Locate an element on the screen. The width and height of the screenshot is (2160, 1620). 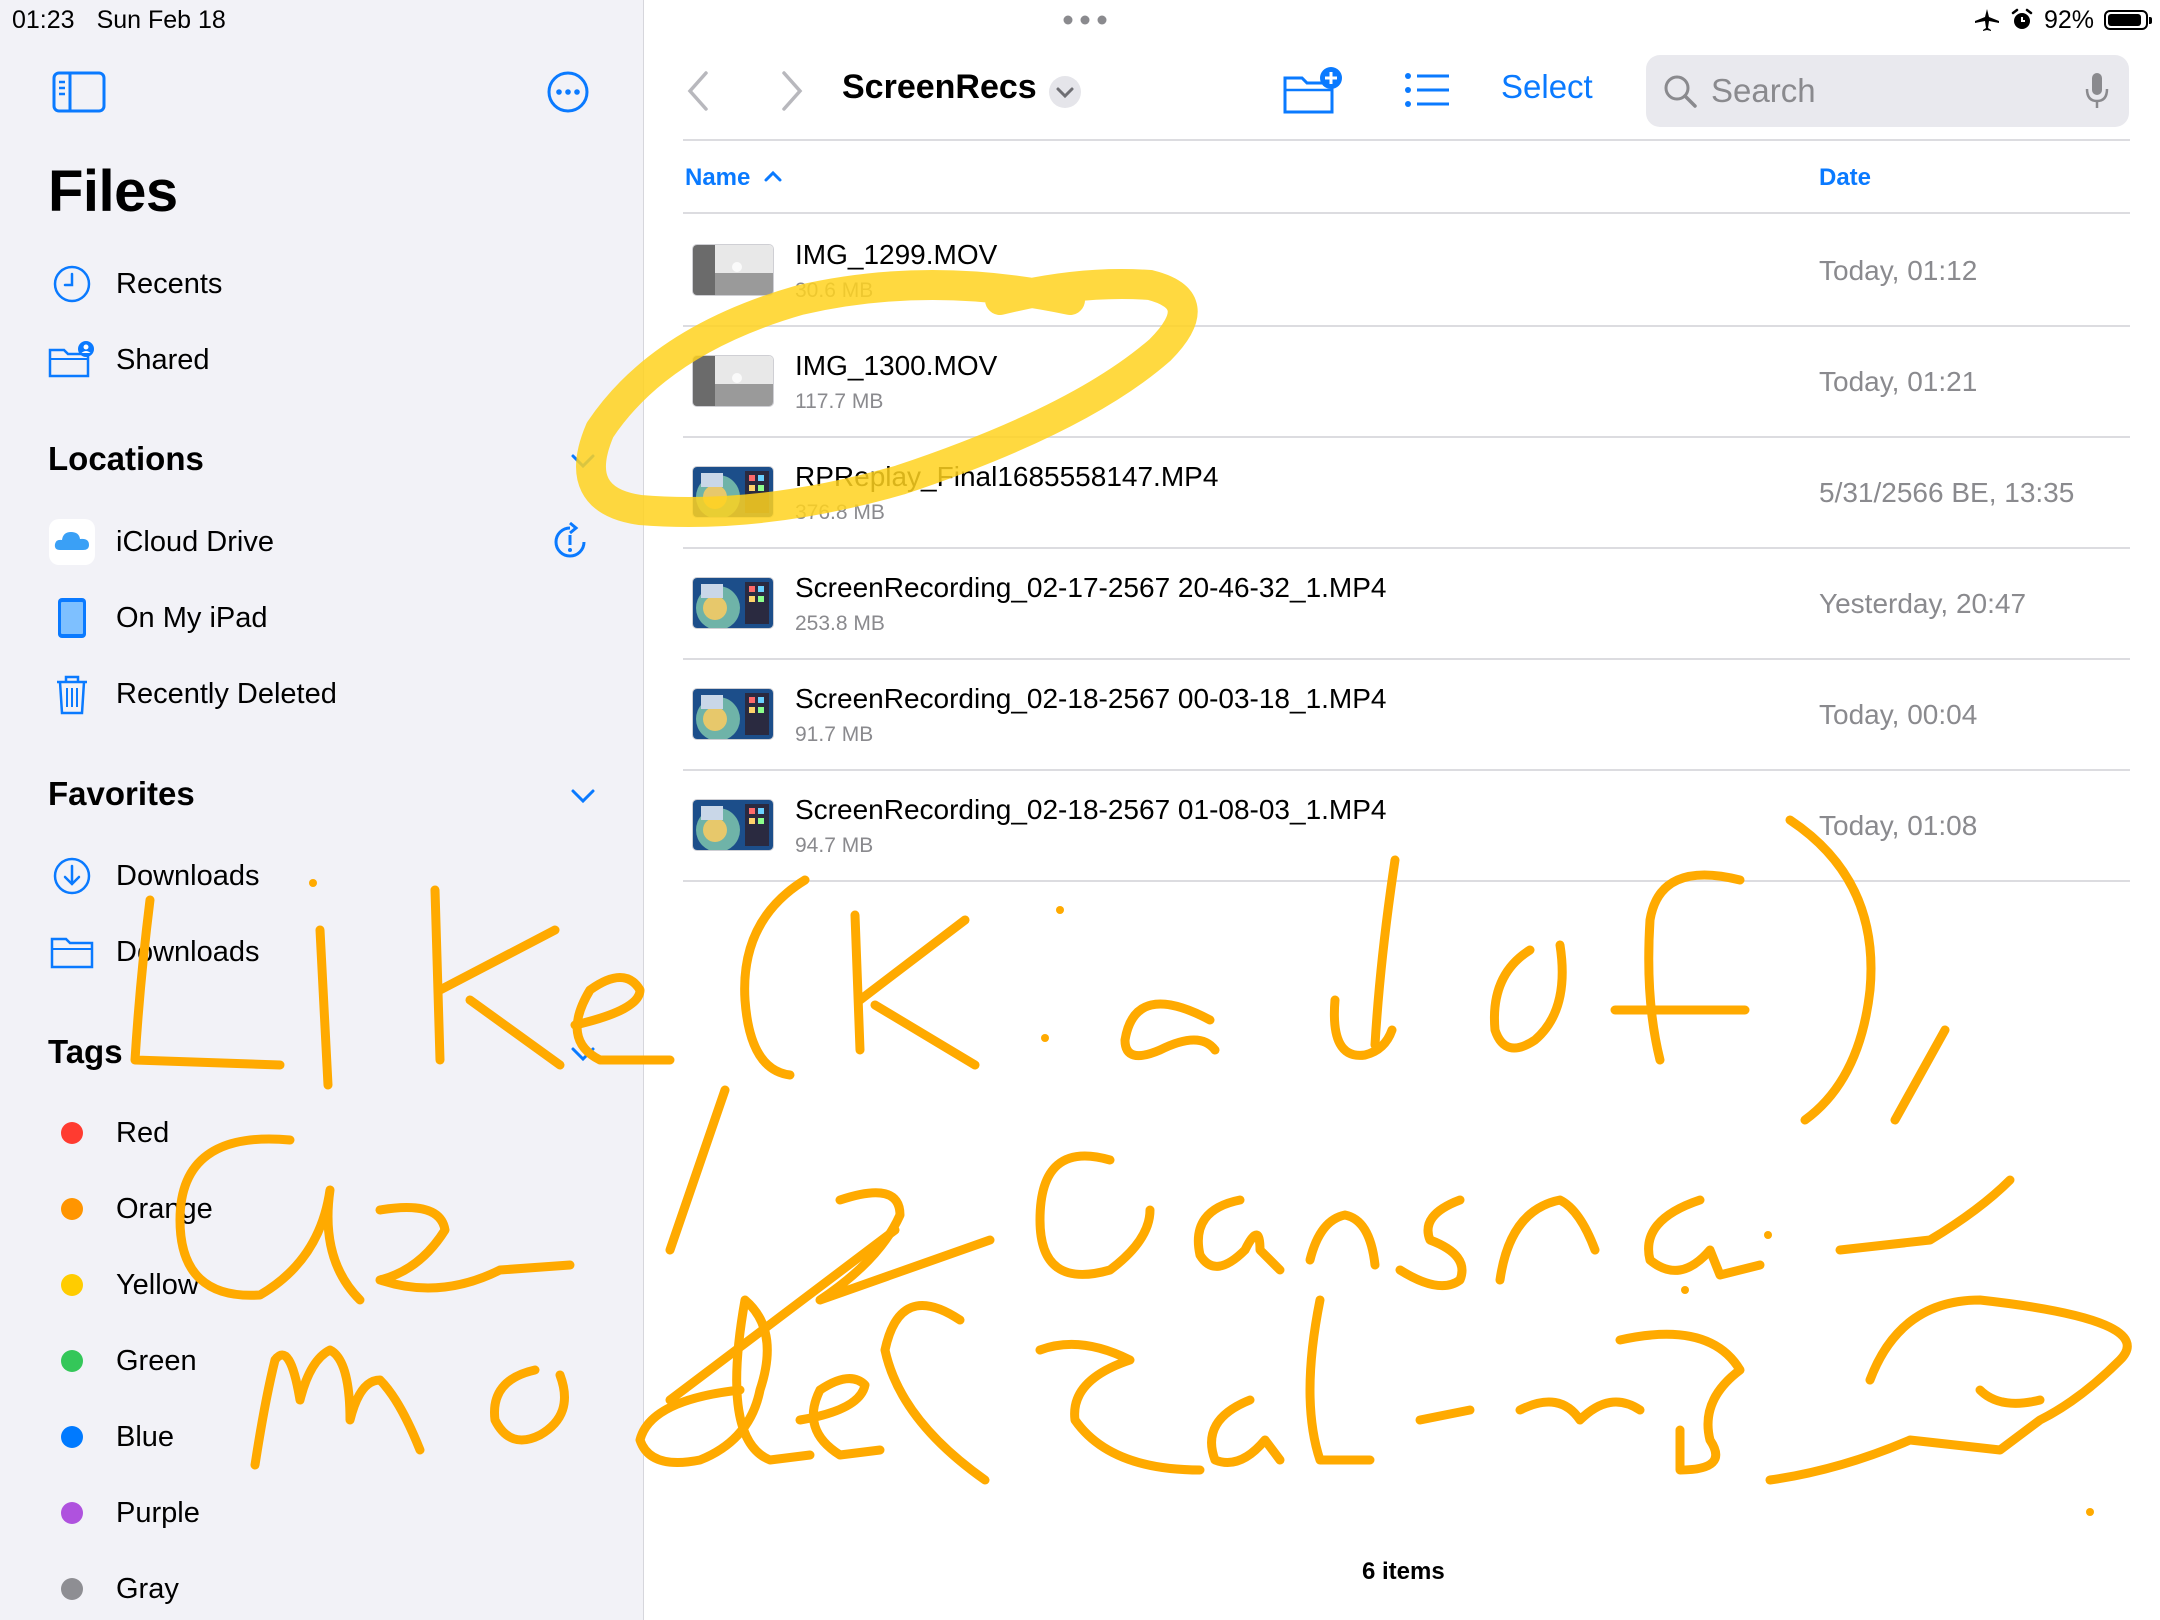
sidebar-item-tag-blue: Blue is located at coordinates (328, 1437).